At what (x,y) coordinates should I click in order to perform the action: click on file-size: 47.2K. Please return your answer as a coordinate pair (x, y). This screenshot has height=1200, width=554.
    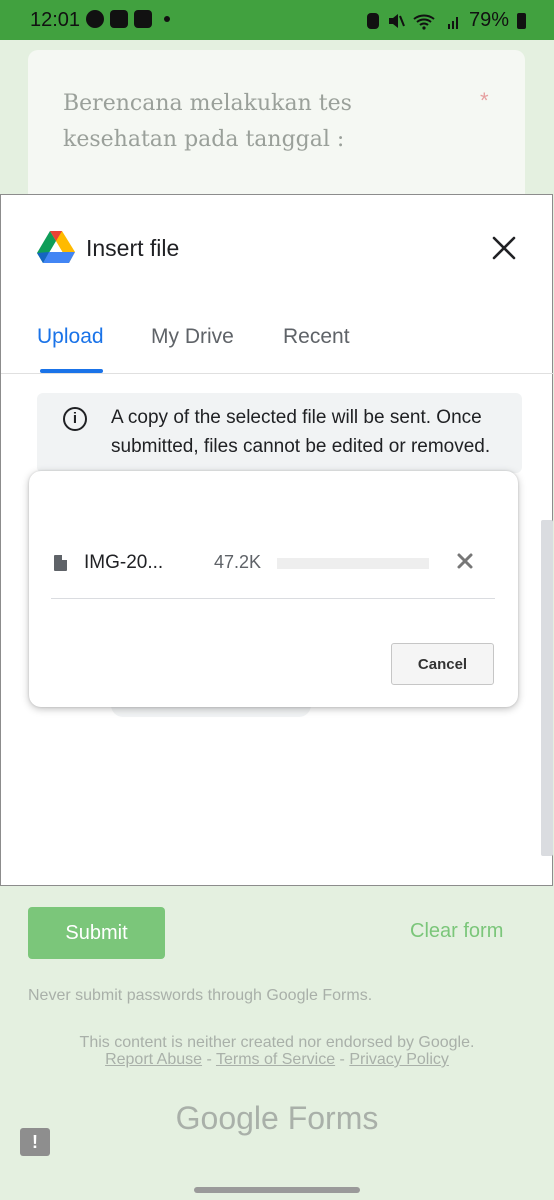
    Looking at the image, I should click on (238, 562).